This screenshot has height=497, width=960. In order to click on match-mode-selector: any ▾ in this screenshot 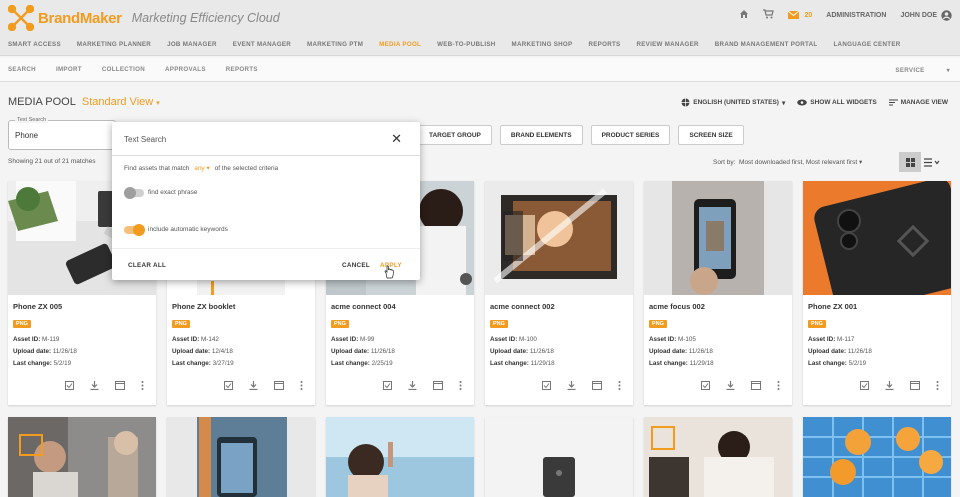, I will do `click(202, 168)`.